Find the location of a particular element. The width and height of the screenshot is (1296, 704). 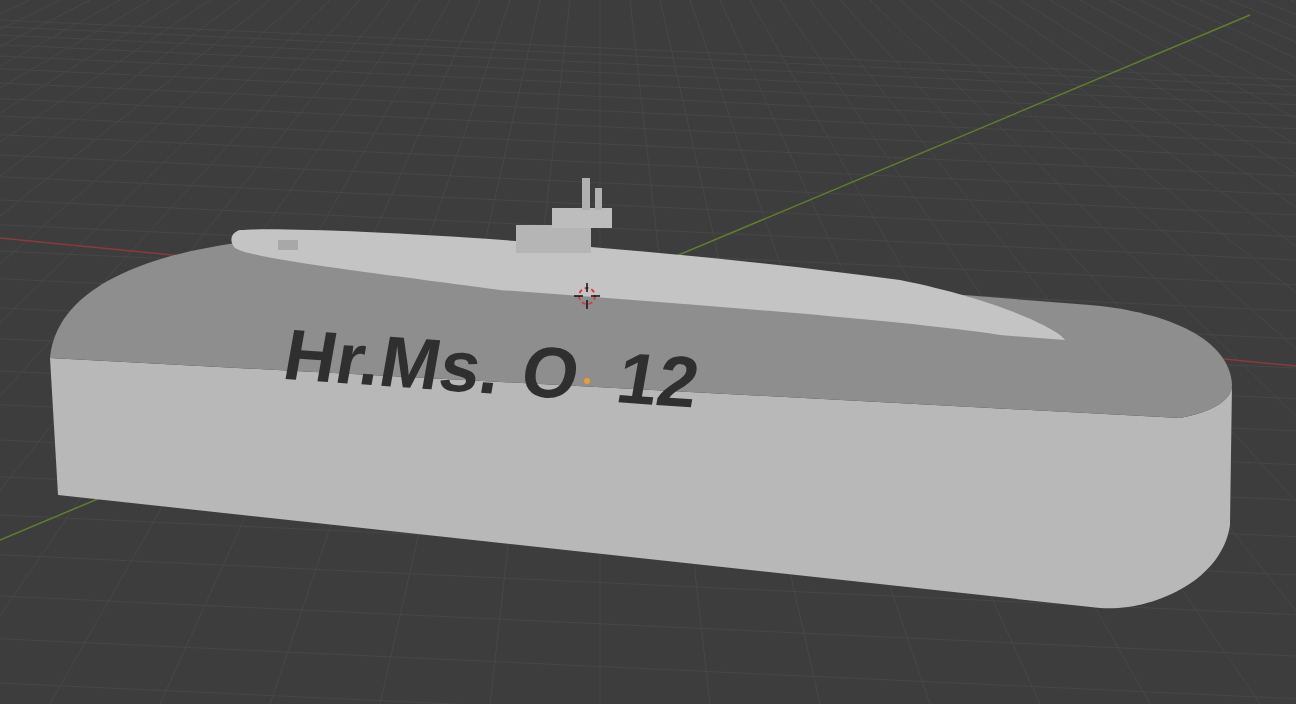

engraved-model-text: O is located at coordinates (550, 372).